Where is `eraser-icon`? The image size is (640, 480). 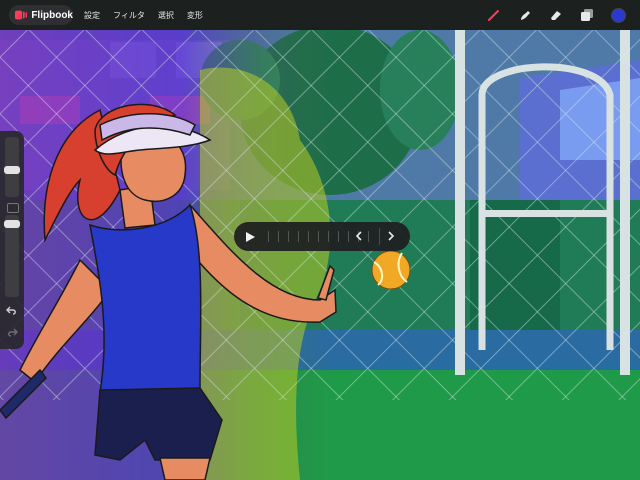
eraser-icon is located at coordinates (556, 15).